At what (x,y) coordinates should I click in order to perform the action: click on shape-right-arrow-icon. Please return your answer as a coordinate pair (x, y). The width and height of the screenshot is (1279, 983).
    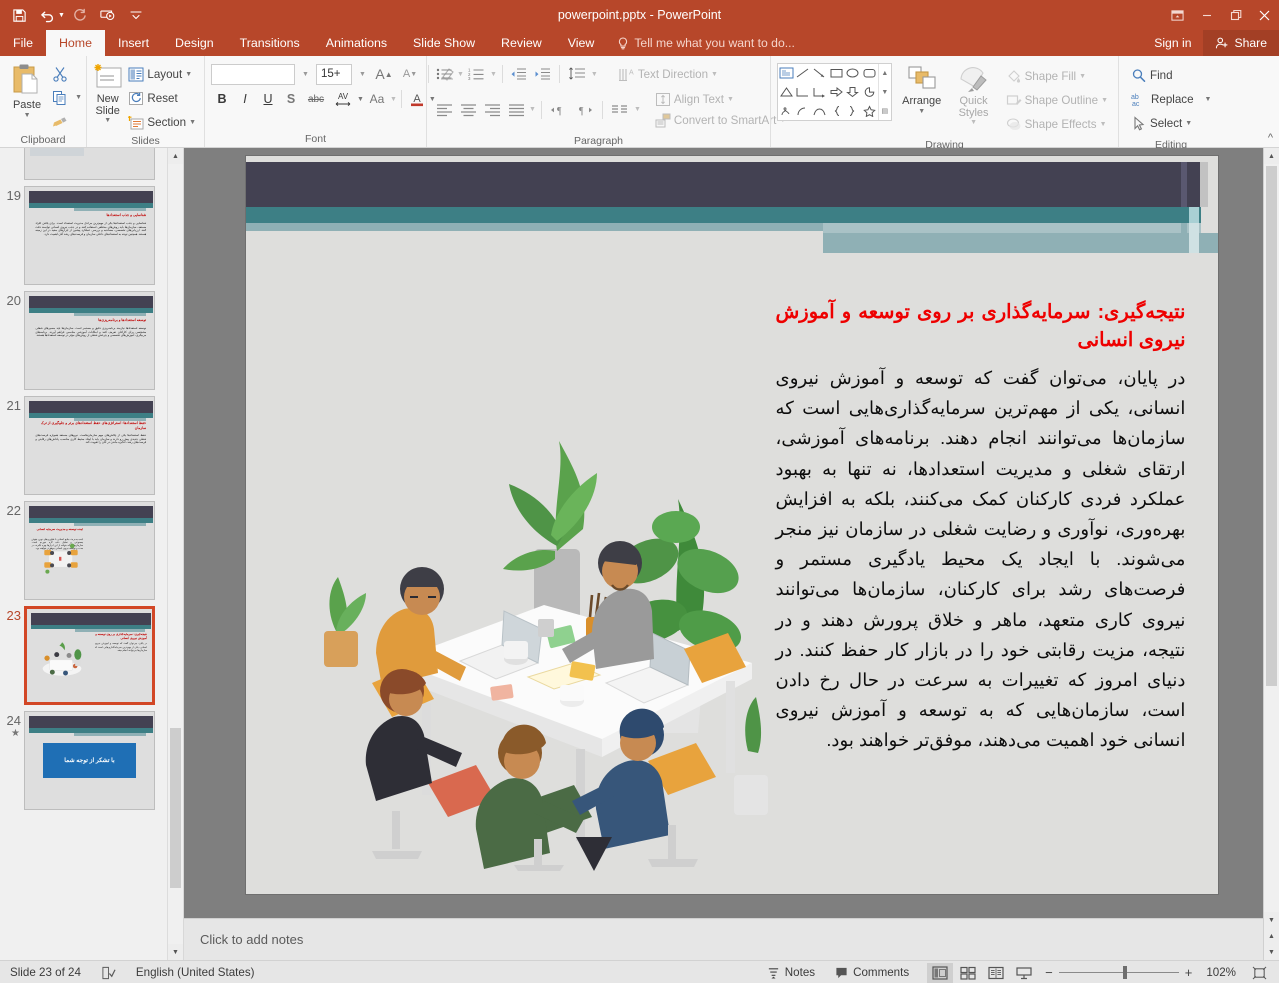
    Looking at the image, I should click on (836, 92).